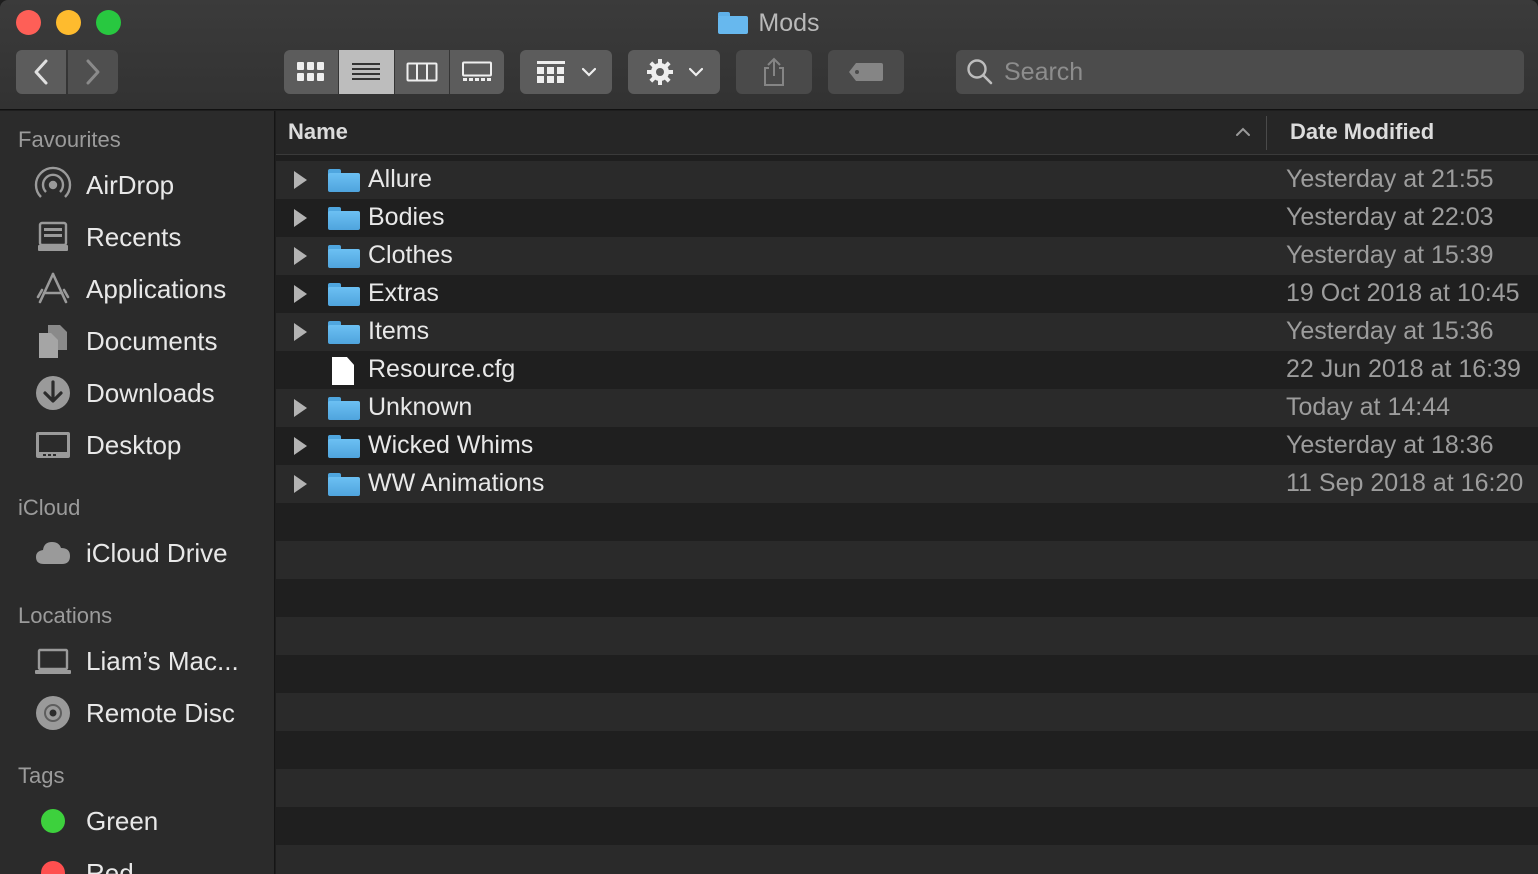 The width and height of the screenshot is (1538, 874). I want to click on toolbar: Mods, so click(769, 55).